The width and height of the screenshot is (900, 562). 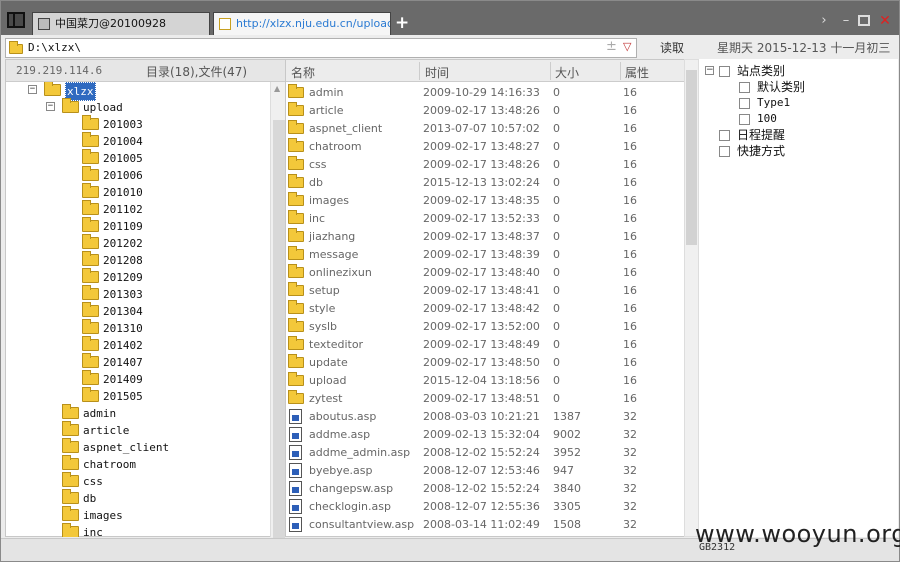 What do you see at coordinates (481, 200) in the screenshot?
I see `file-time: 2009-02-17 13:48:35` at bounding box center [481, 200].